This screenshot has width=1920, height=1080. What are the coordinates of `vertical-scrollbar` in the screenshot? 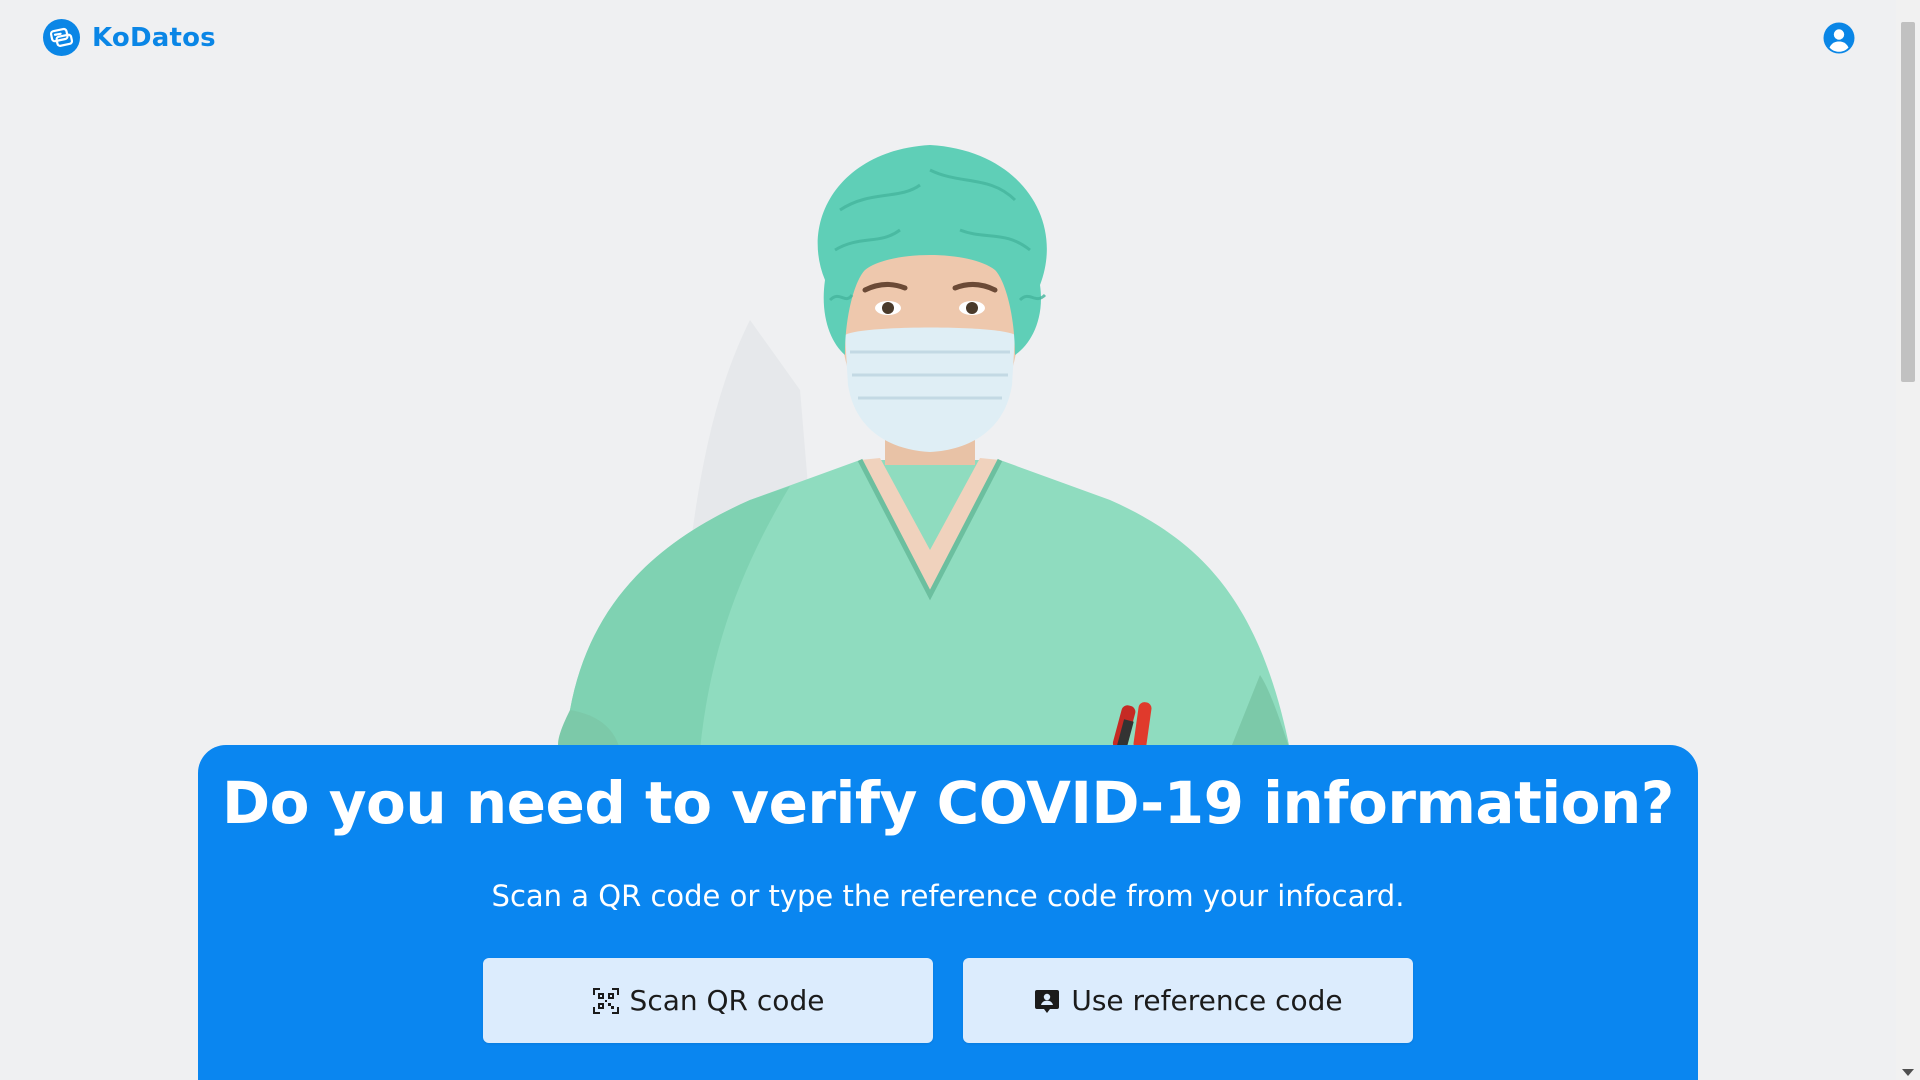 It's located at (1908, 540).